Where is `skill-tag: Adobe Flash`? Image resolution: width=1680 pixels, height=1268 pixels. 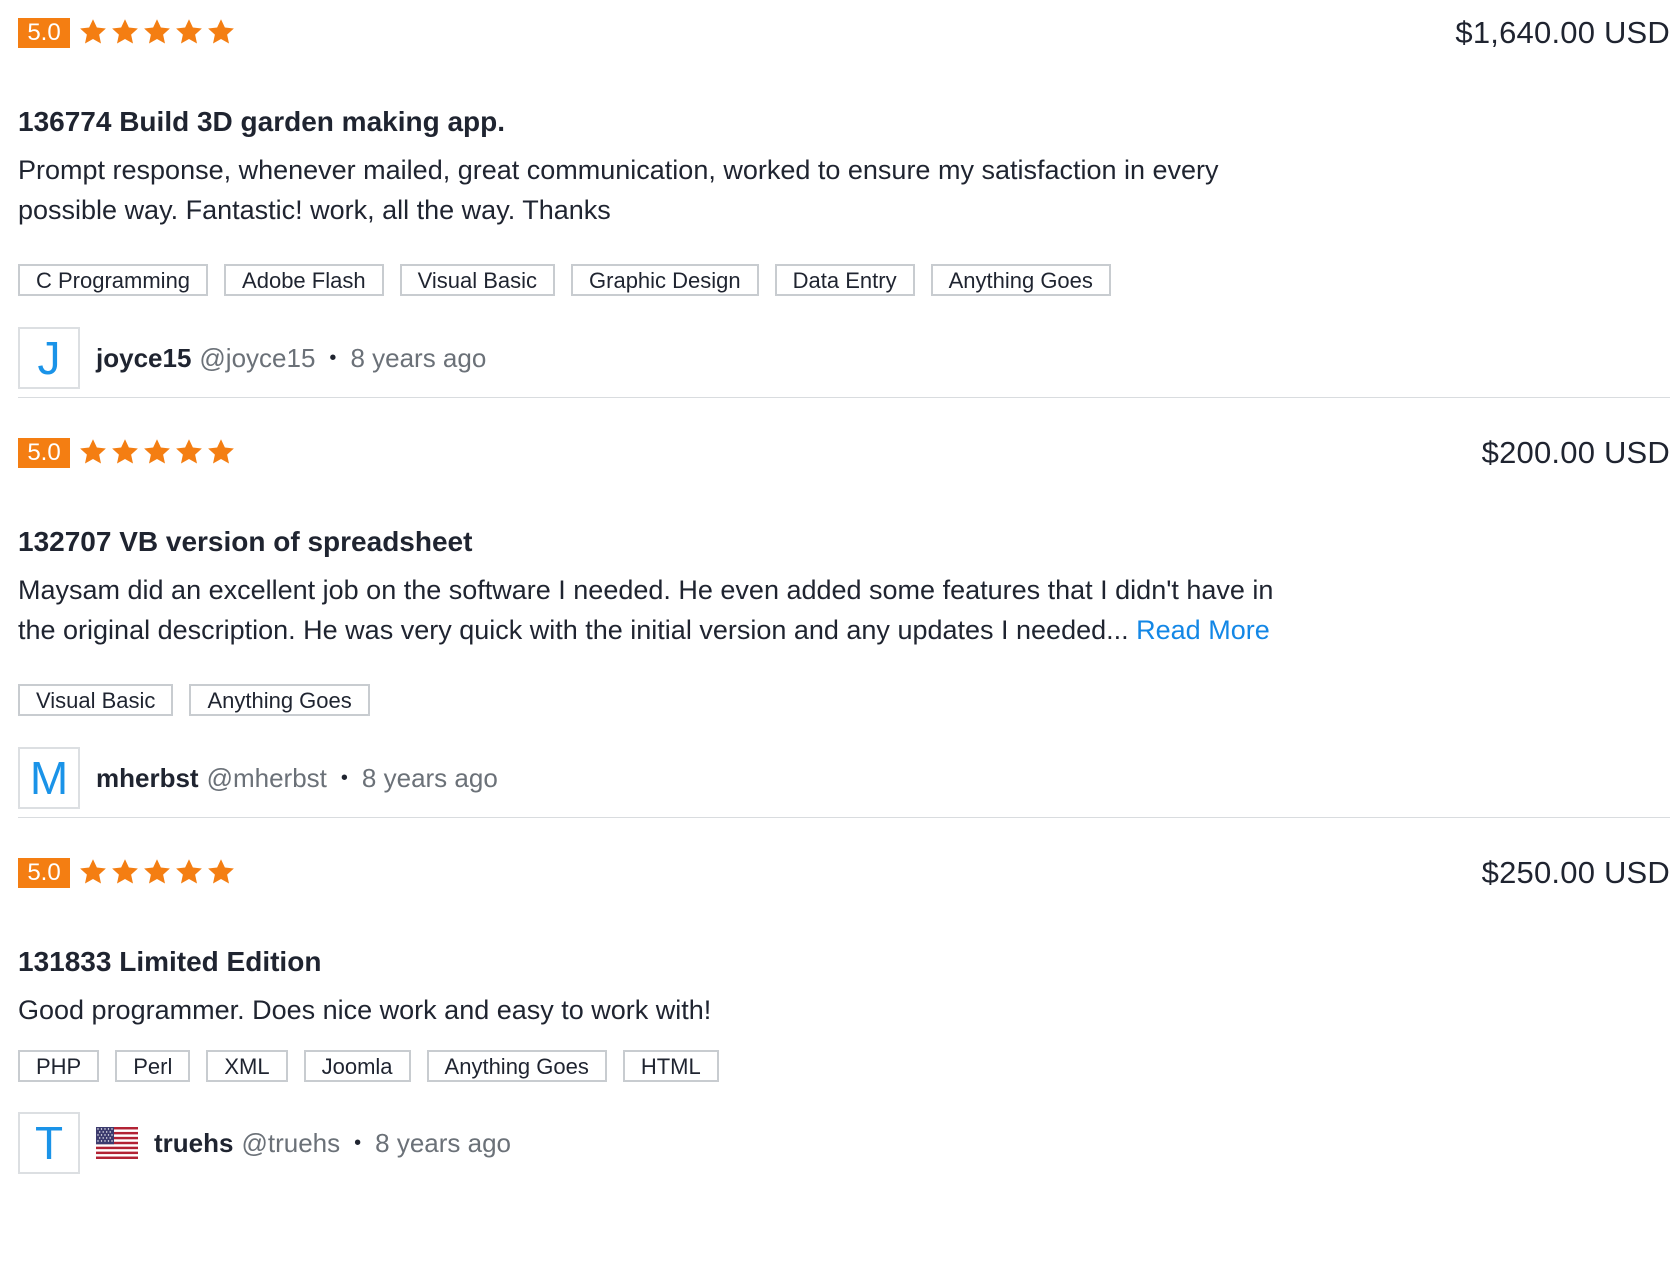 skill-tag: Adobe Flash is located at coordinates (304, 280).